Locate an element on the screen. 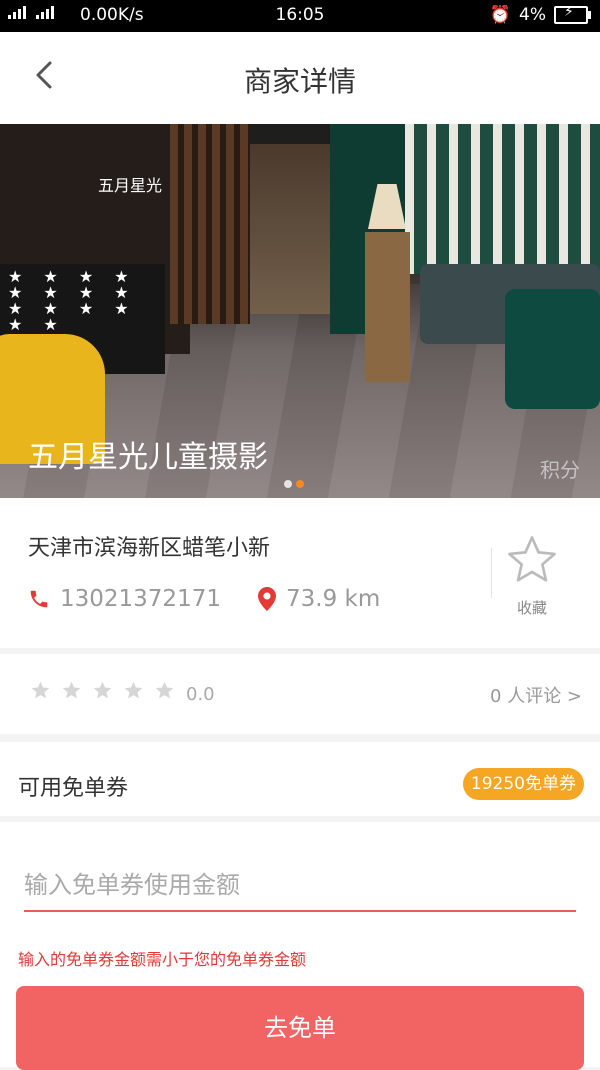 This screenshot has width=600, height=1070. favorite-label: 收藏 is located at coordinates (531, 608).